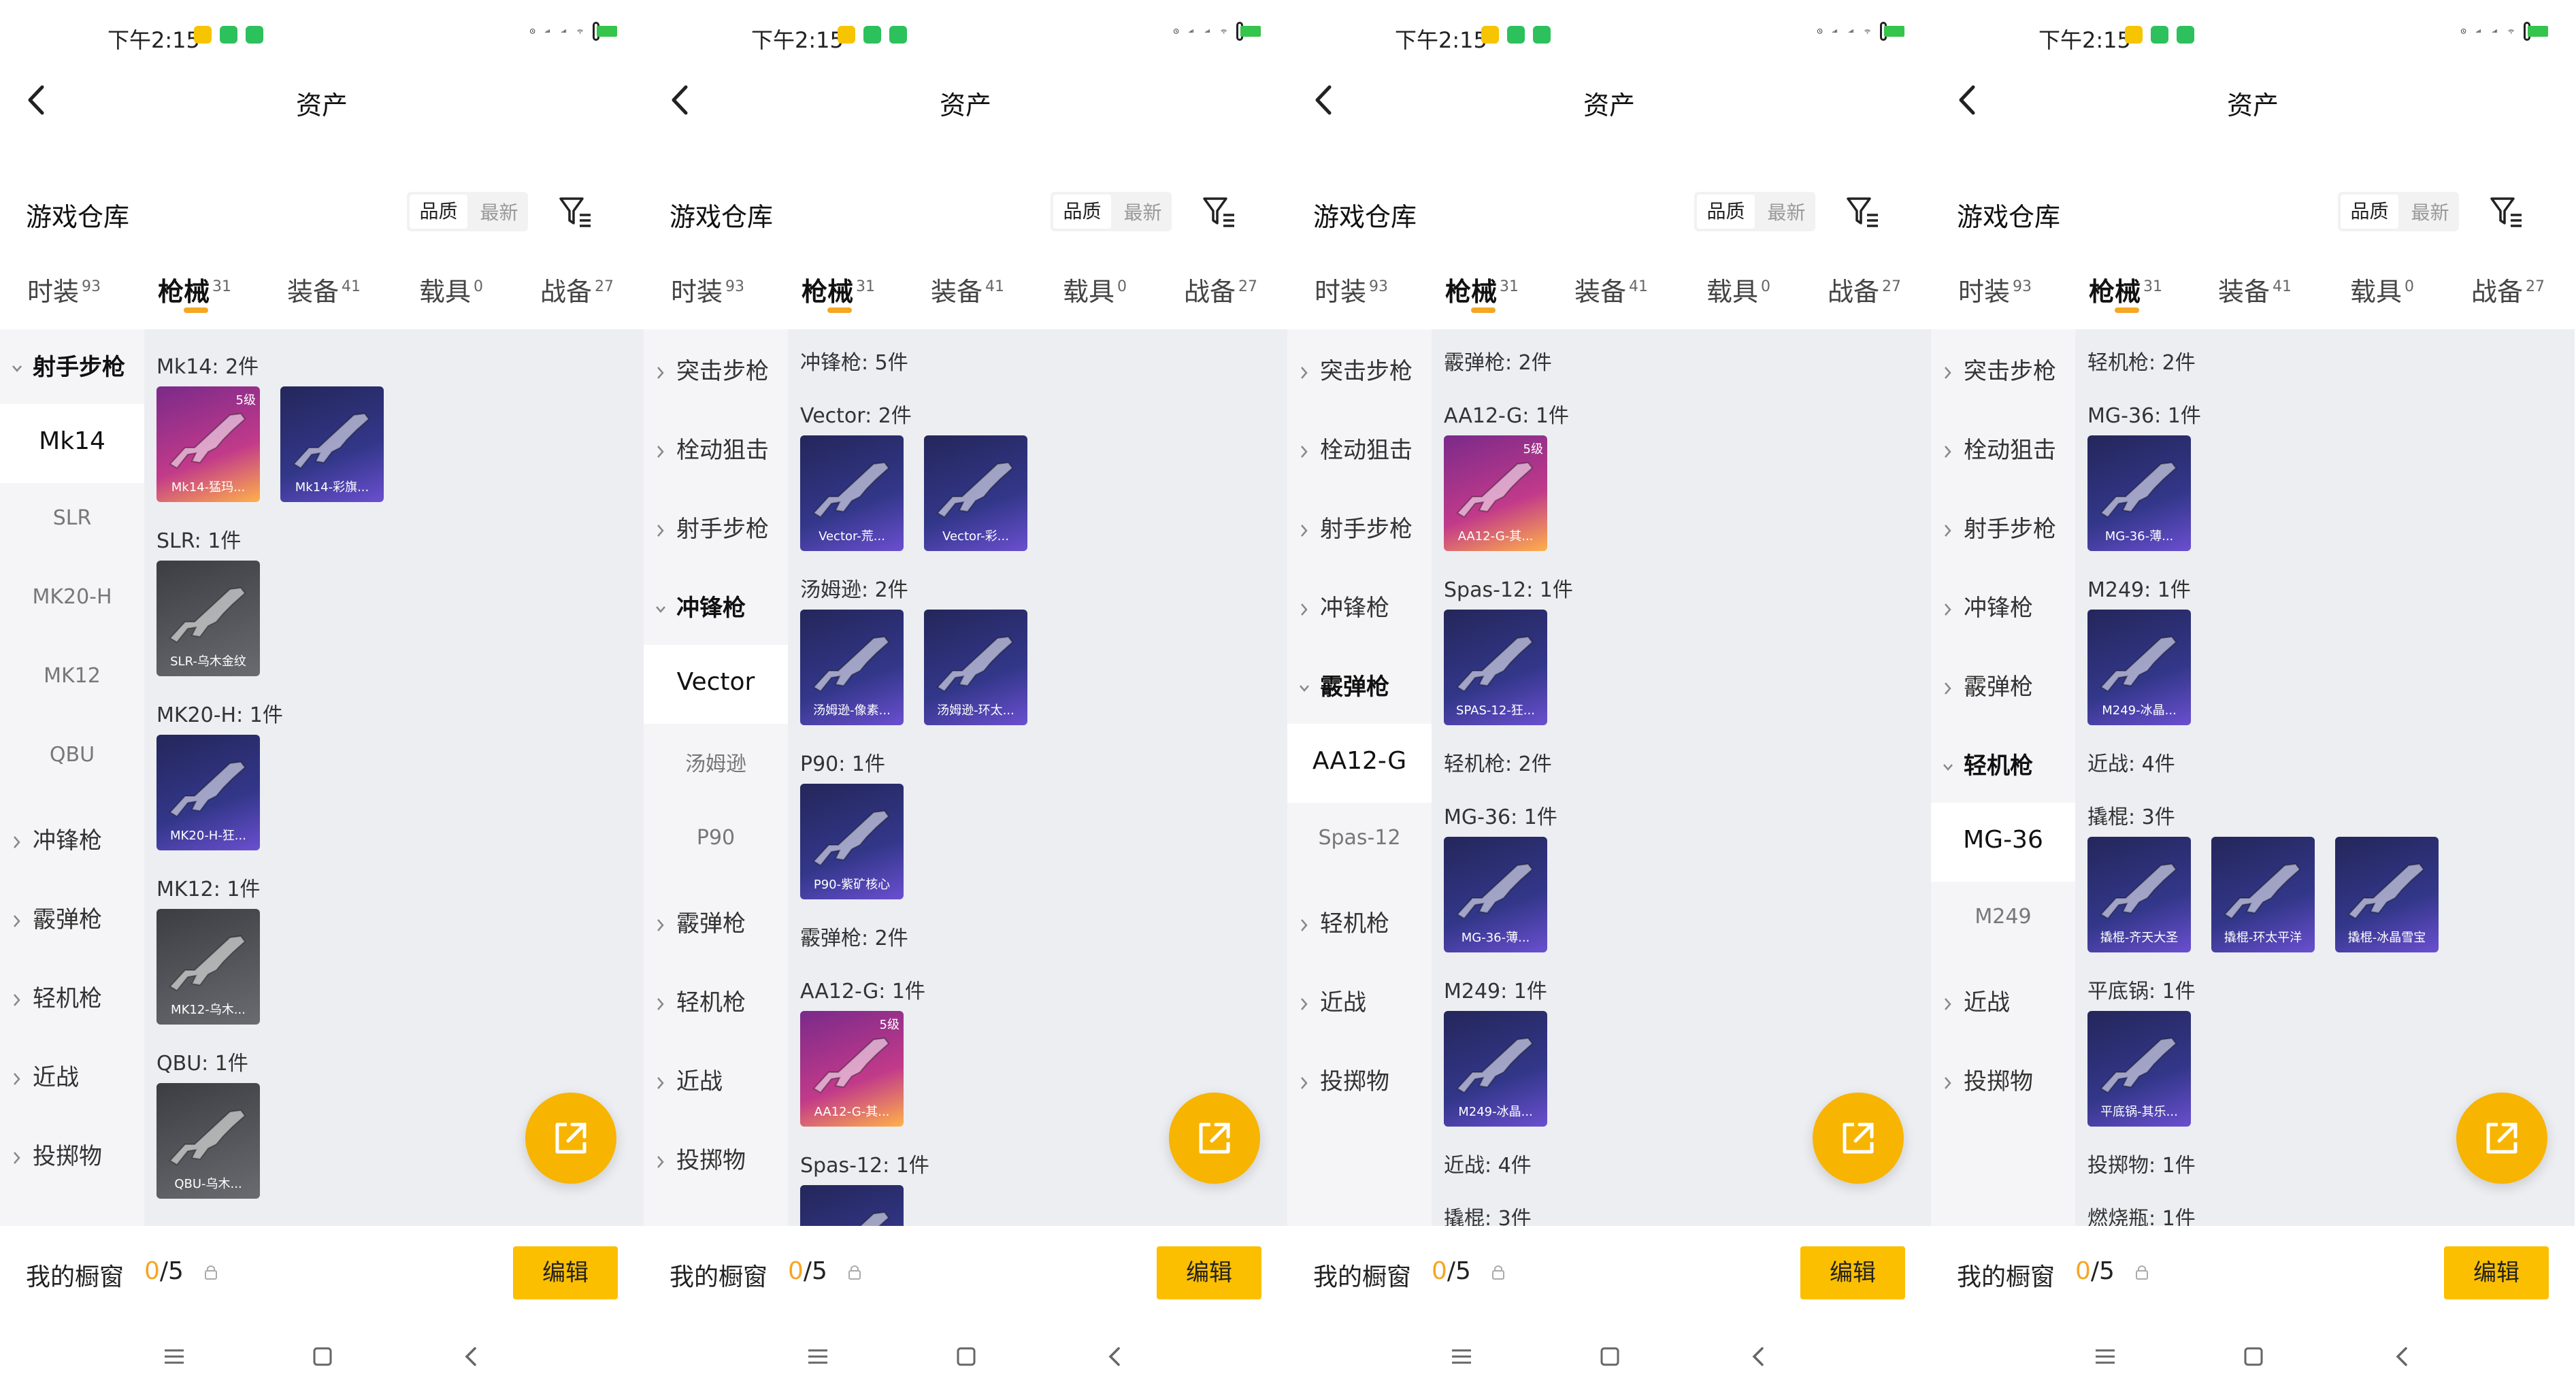 The height and width of the screenshot is (1396, 2576). I want to click on sidebar-subitem: 汤姆逊, so click(716, 763).